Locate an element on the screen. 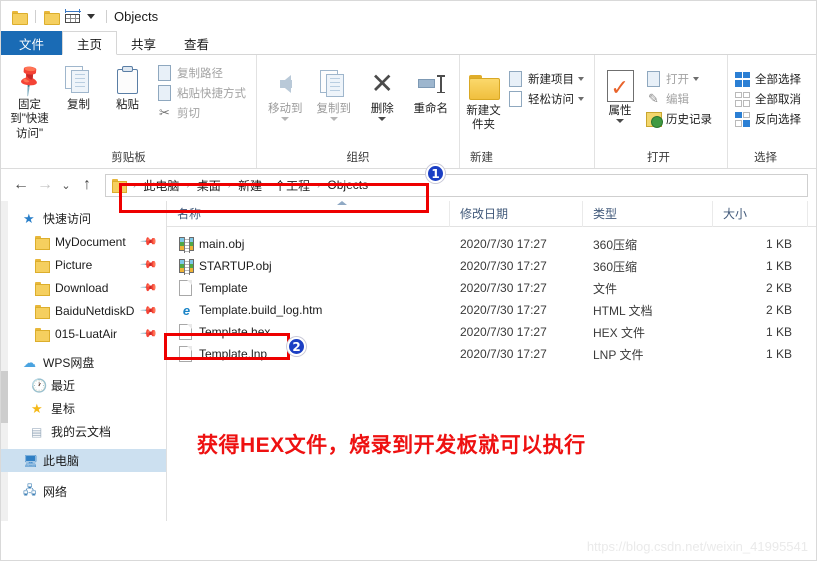  column-header-date: 修改日期 is located at coordinates (516, 213).